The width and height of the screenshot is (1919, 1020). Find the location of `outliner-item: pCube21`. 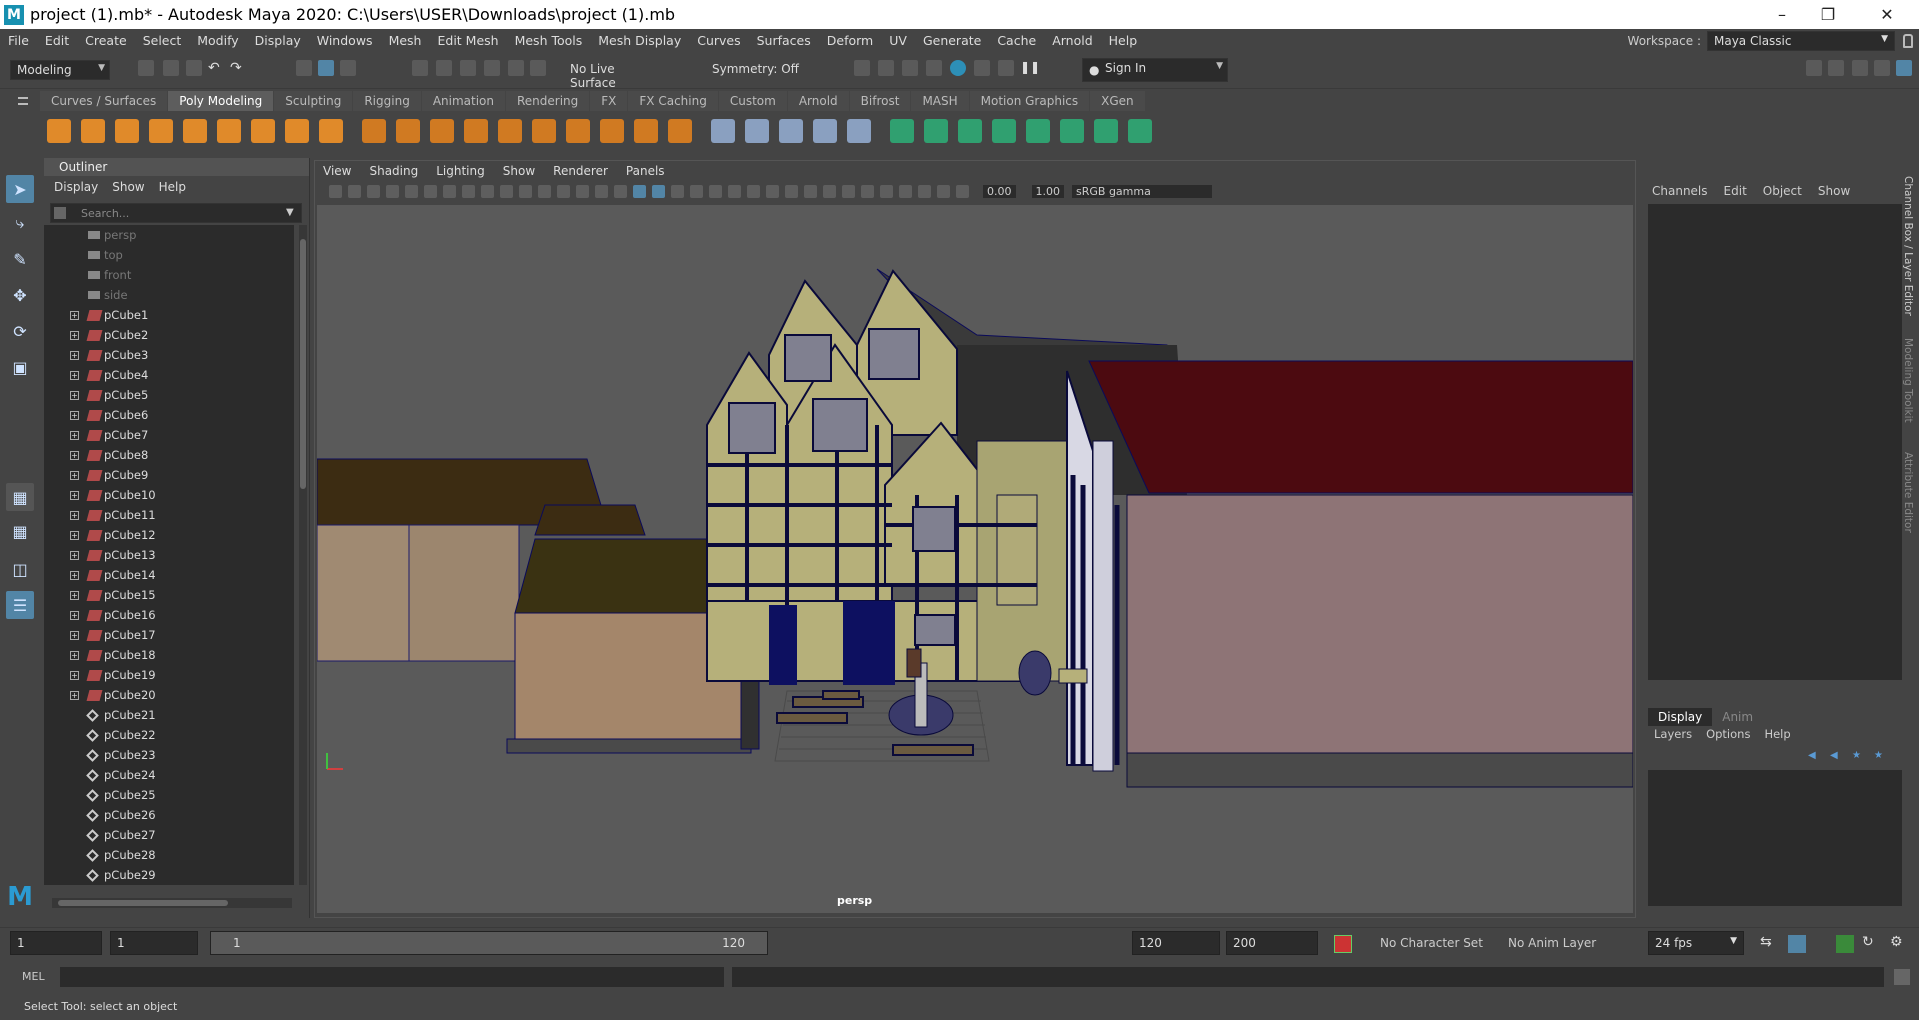

outliner-item: pCube21 is located at coordinates (169, 715).